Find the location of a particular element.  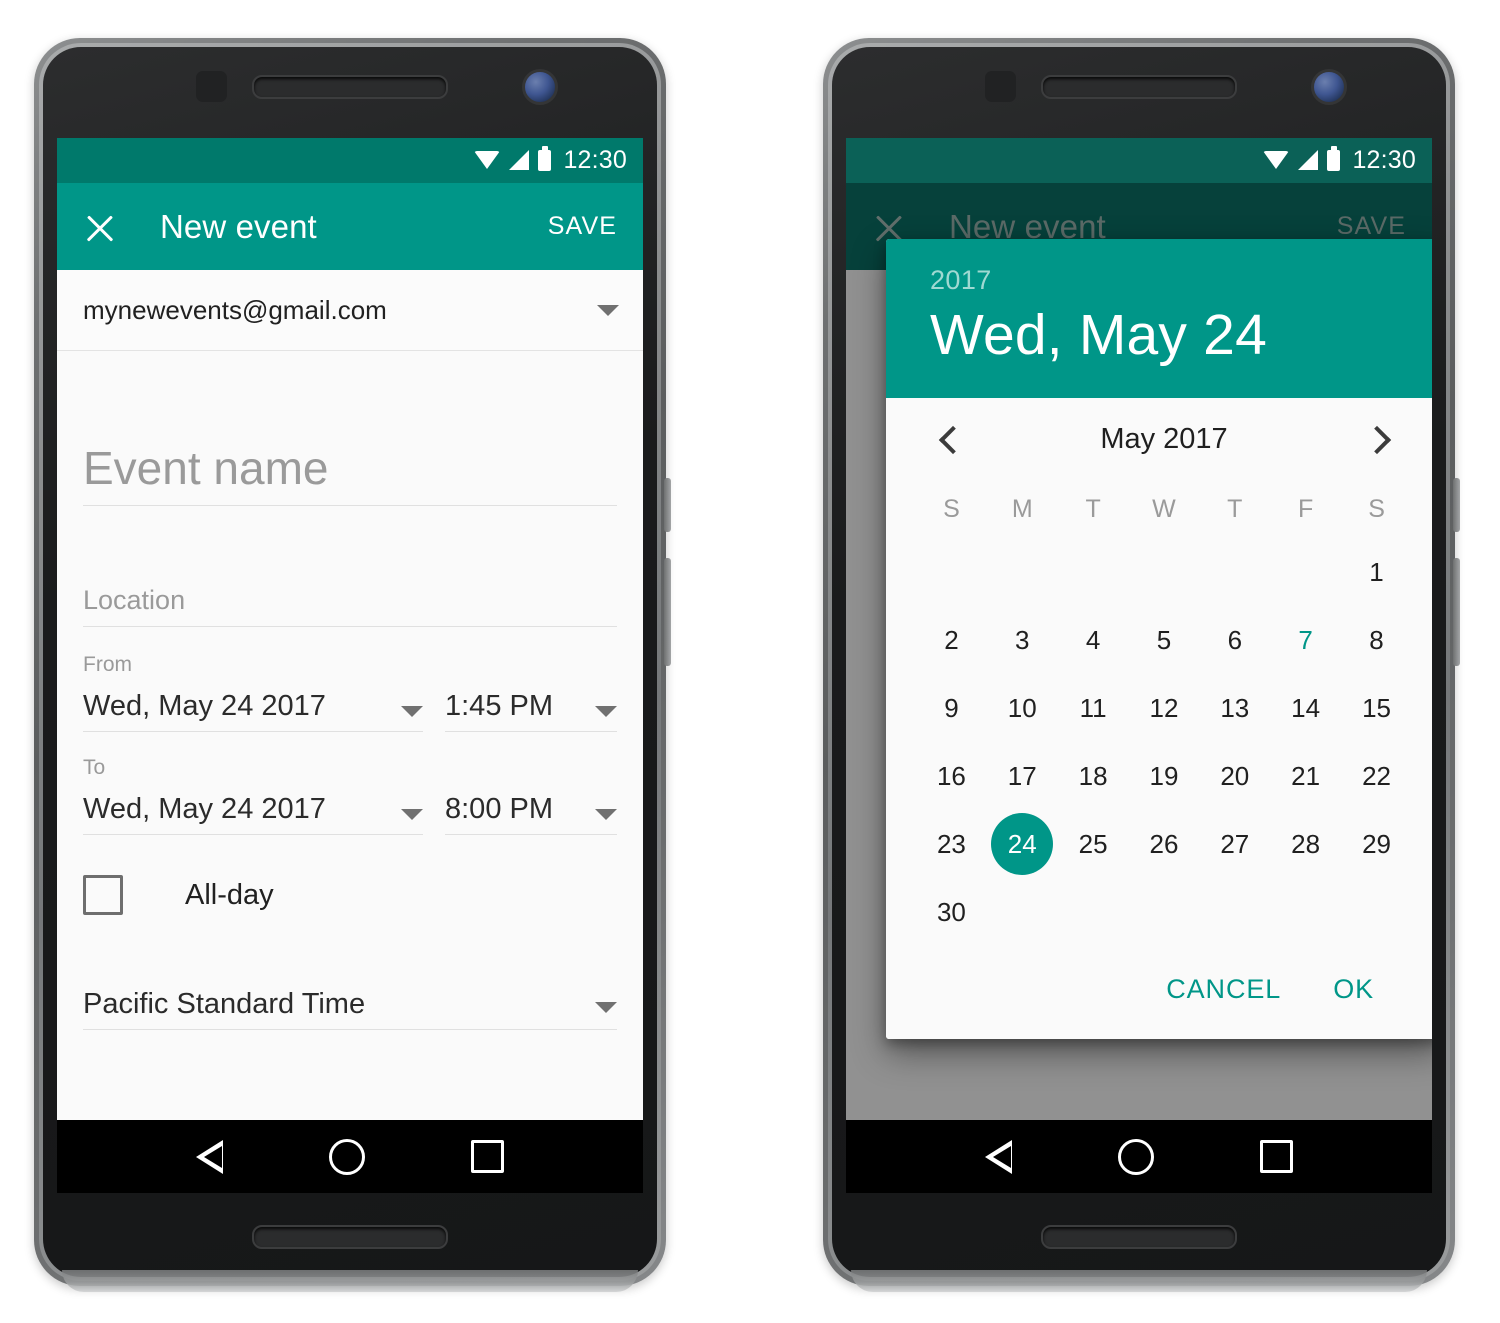

calendar-day: 30 is located at coordinates (951, 912).